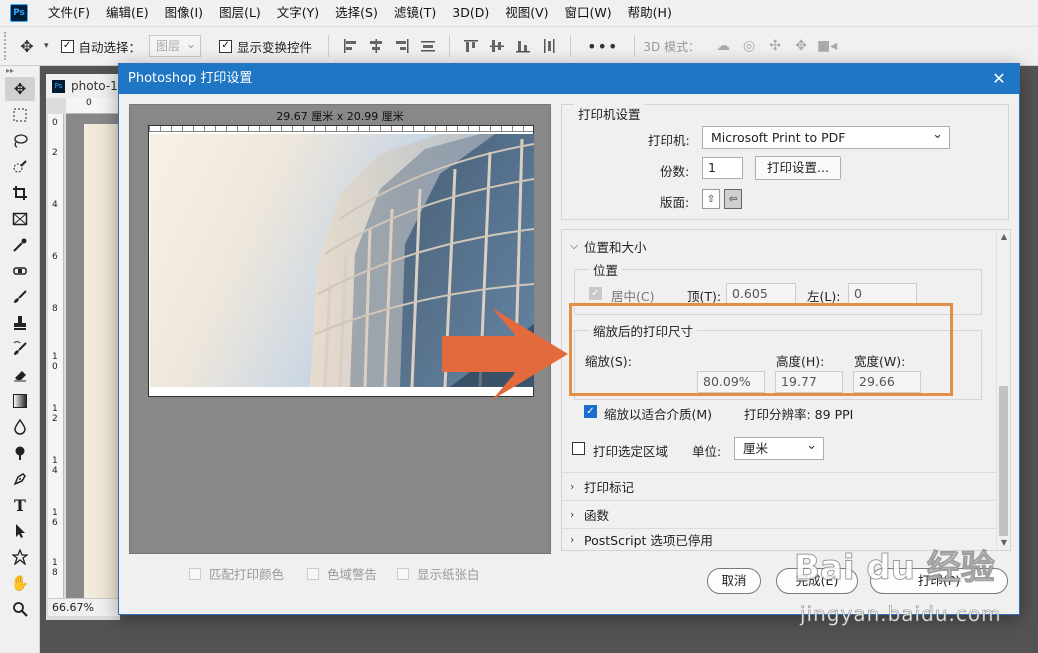 This screenshot has height=653, width=1038. I want to click on units-select: 厘米, so click(779, 447).